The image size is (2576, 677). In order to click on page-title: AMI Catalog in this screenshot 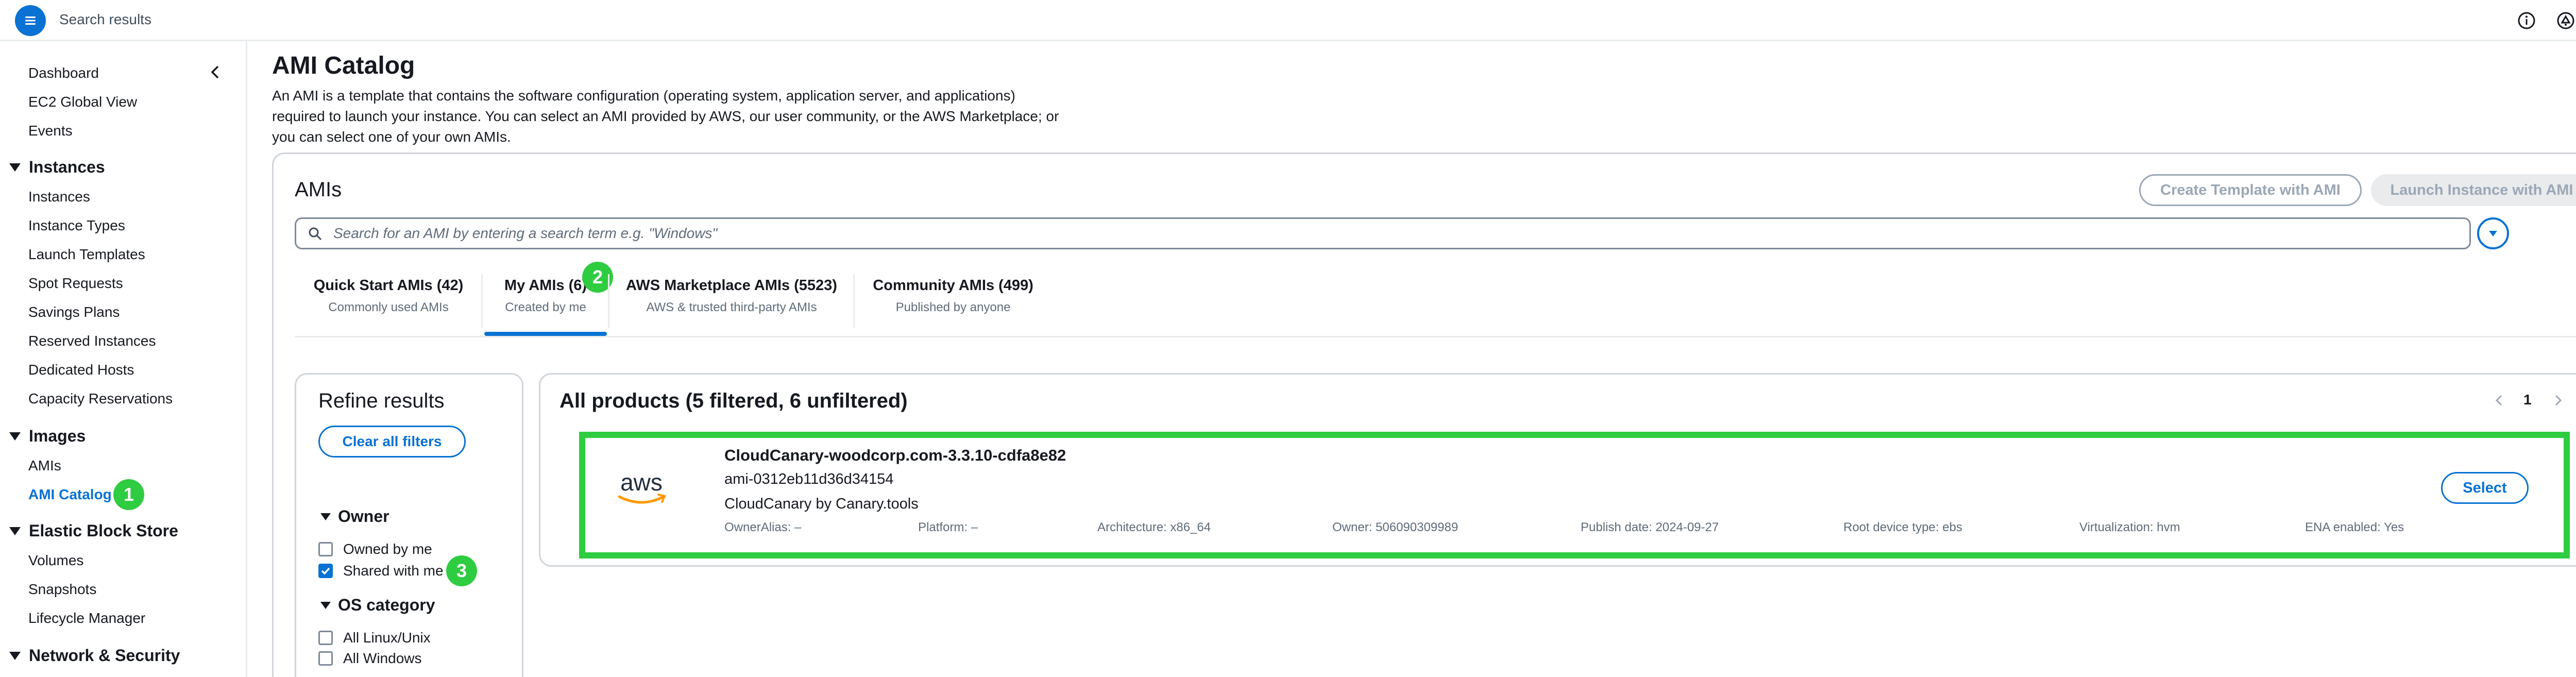, I will do `click(343, 65)`.